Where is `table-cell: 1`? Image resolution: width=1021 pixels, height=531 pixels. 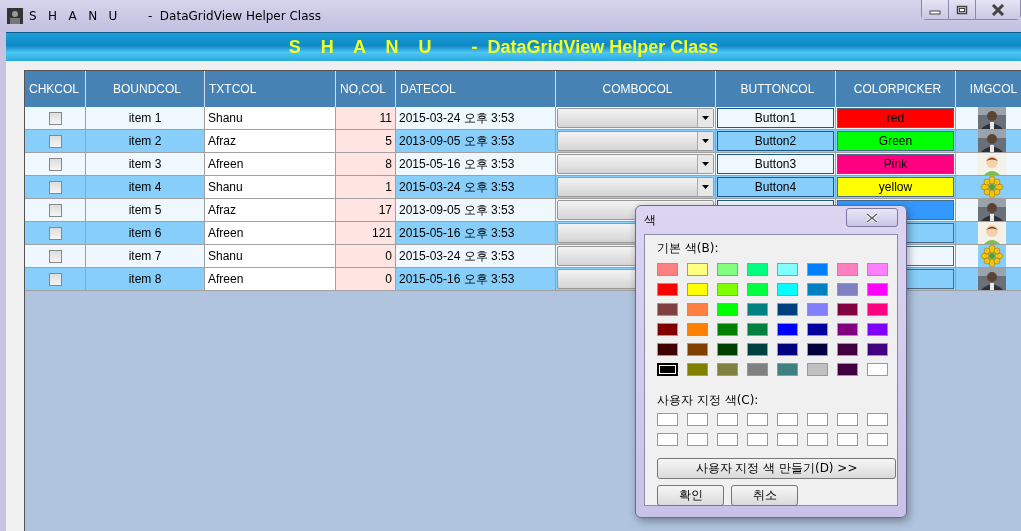 table-cell: 1 is located at coordinates (366, 187).